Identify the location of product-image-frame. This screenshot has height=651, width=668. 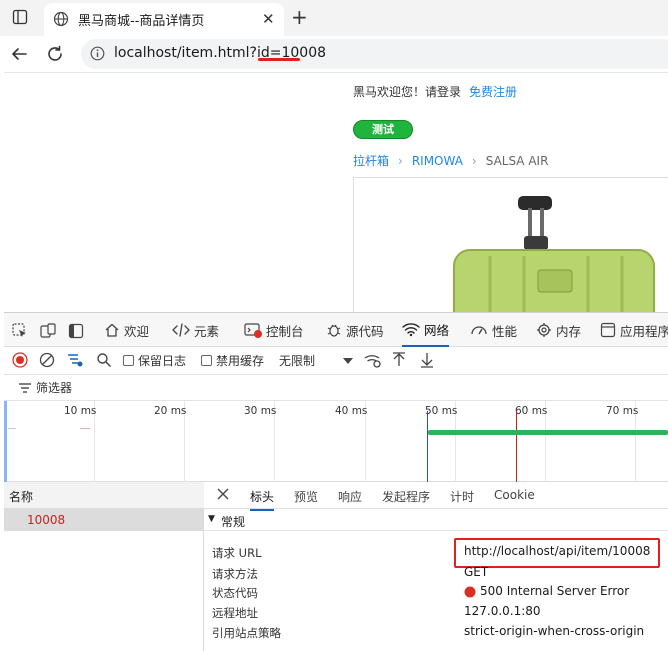
(510, 247).